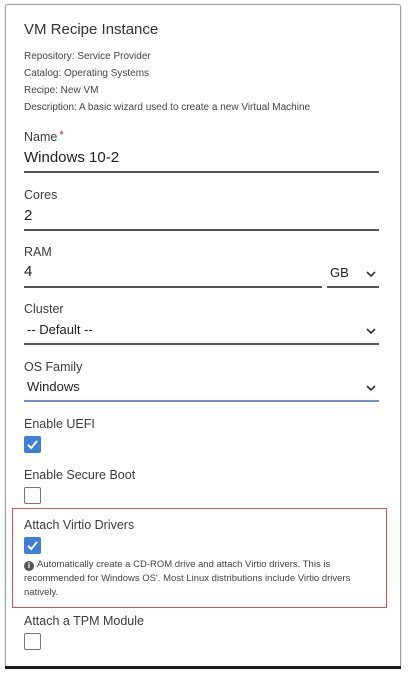 The width and height of the screenshot is (408, 674). Describe the element at coordinates (61, 90) in the screenshot. I see `recipe-text: Recipe: New VM` at that location.